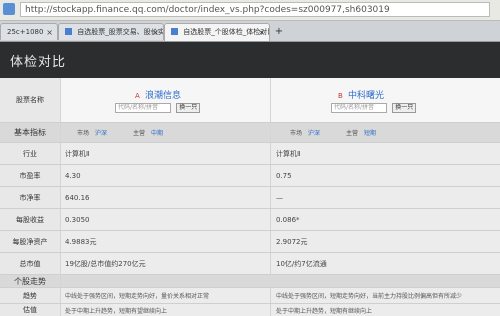 This screenshot has height=316, width=500. What do you see at coordinates (25, 32) in the screenshot?
I see `tab-label: 25c+1080` at bounding box center [25, 32].